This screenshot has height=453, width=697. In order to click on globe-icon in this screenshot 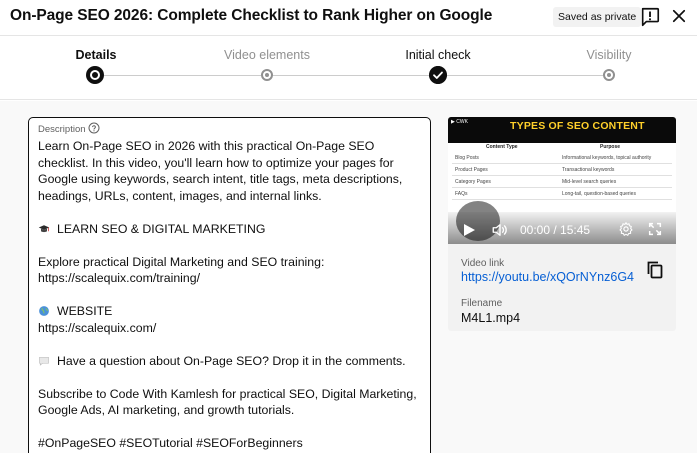, I will do `click(44, 311)`.